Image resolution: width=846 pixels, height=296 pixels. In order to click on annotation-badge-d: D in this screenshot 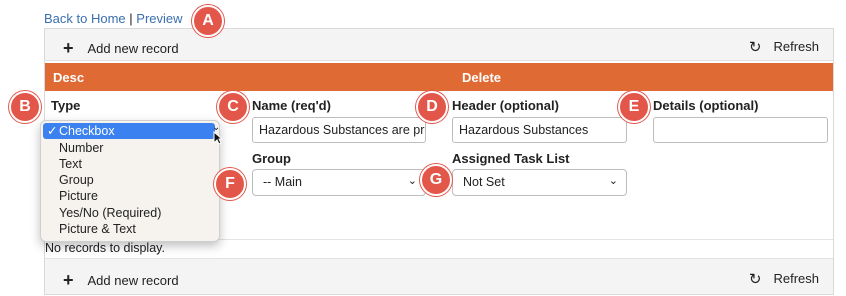, I will do `click(432, 107)`.